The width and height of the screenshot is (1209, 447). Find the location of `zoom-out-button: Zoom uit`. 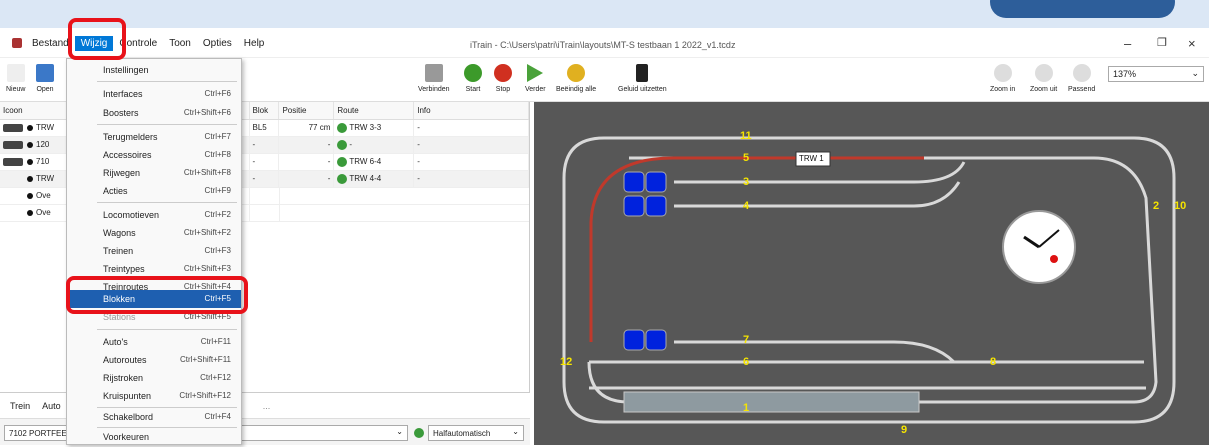

zoom-out-button: Zoom uit is located at coordinates (1043, 78).